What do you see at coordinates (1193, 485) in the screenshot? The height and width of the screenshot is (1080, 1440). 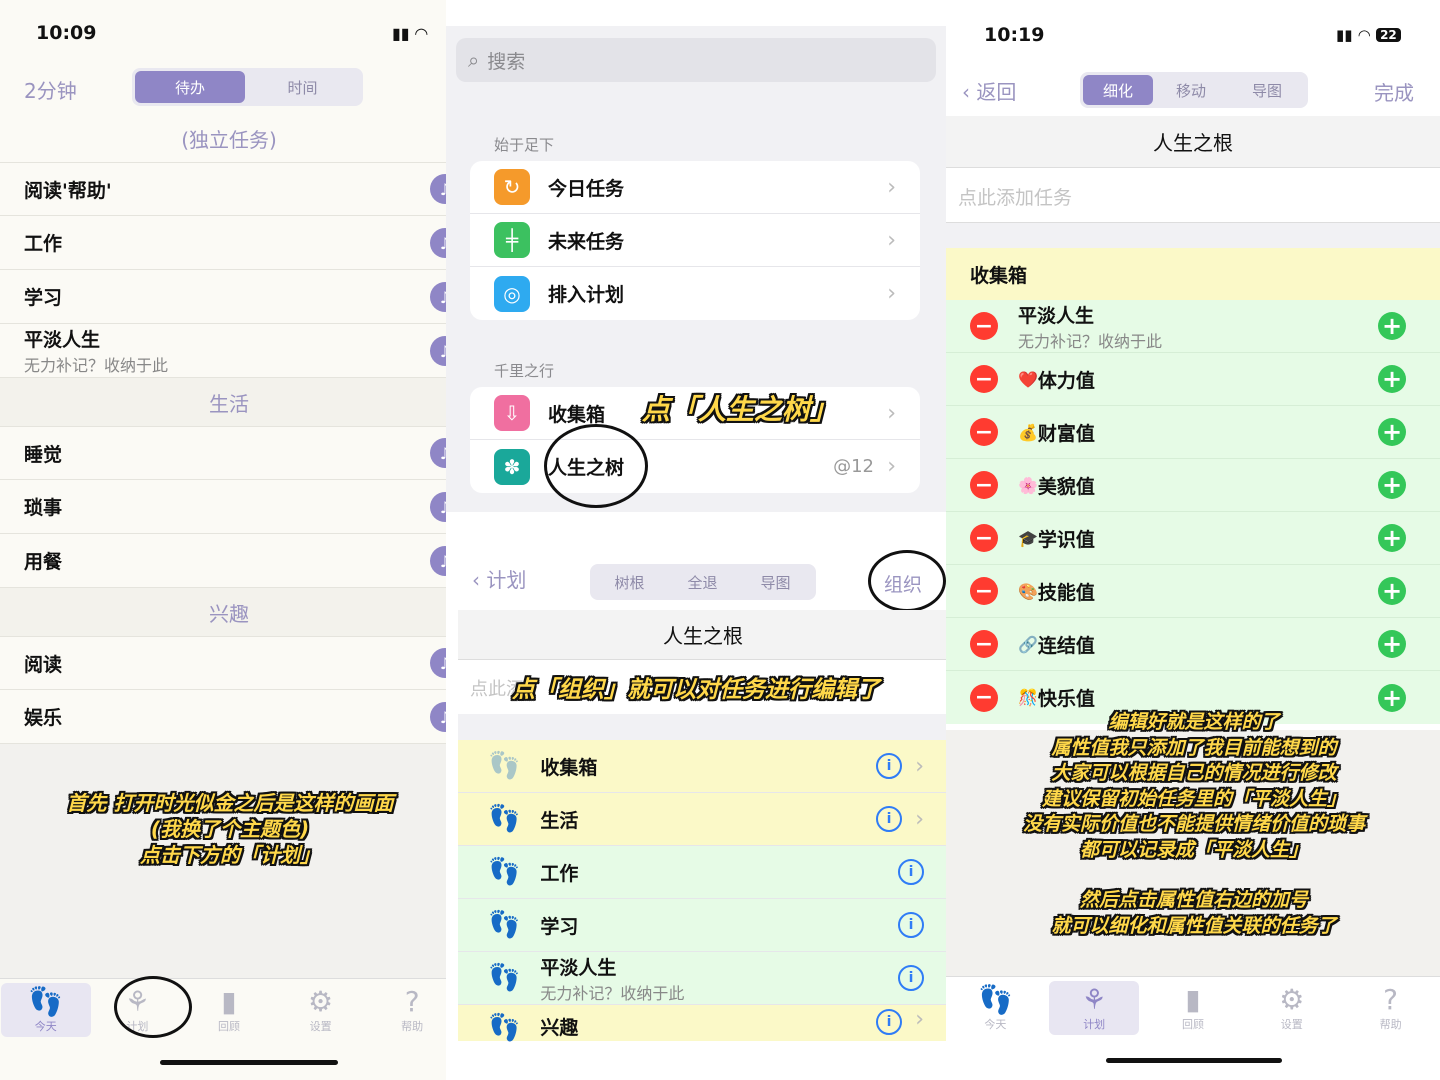 I see `attribute-row: − 🌸 美貌值 +` at bounding box center [1193, 485].